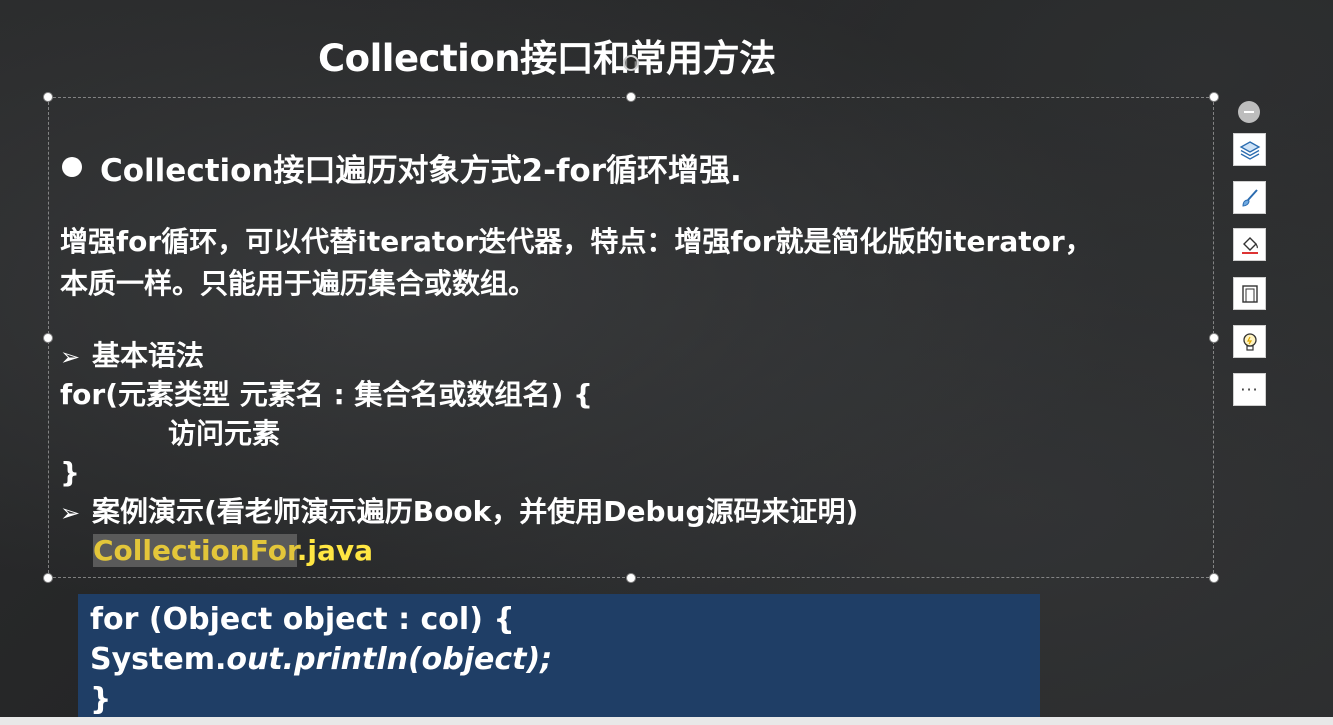 The image size is (1333, 725). What do you see at coordinates (298, 283) in the screenshot?
I see `paragraph-line-2: 本质一样。只能用于遍历集合或数组。` at bounding box center [298, 283].